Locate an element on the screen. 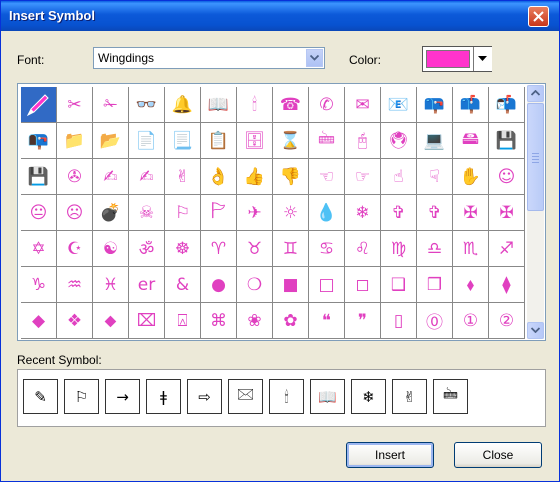 The width and height of the screenshot is (560, 482). symbol-cell: ◻ is located at coordinates (363, 285).